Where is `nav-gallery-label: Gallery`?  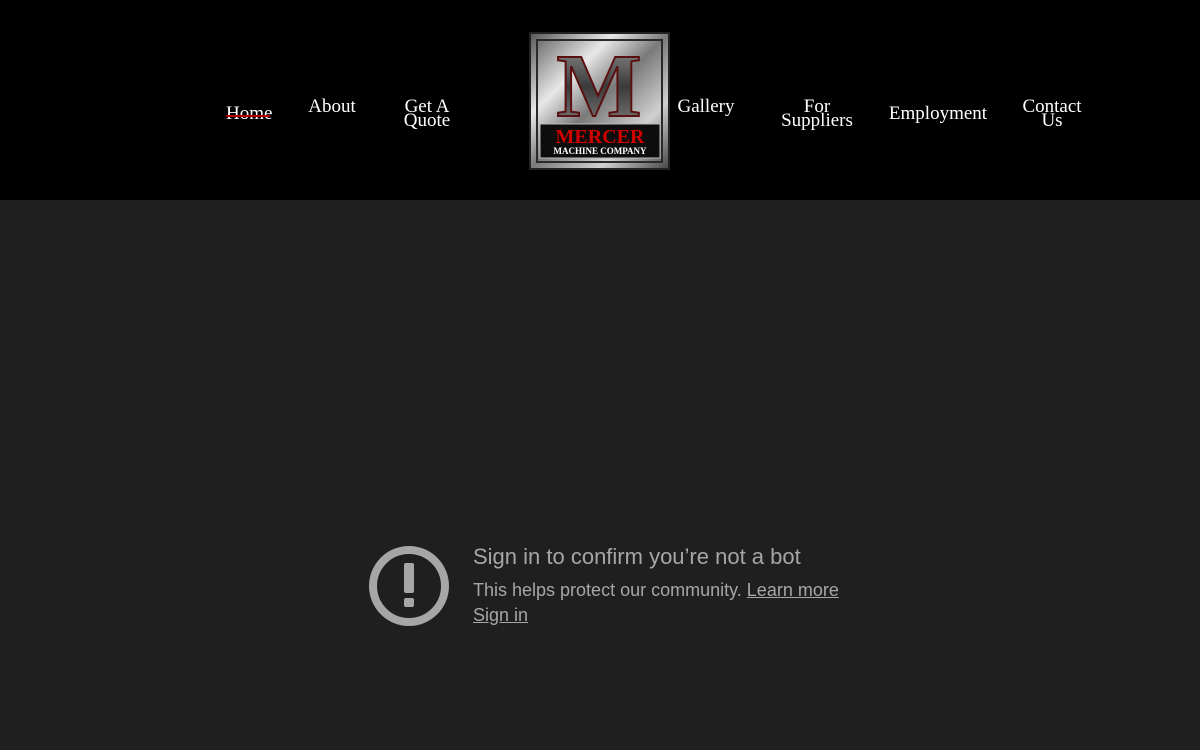 nav-gallery-label: Gallery is located at coordinates (706, 106).